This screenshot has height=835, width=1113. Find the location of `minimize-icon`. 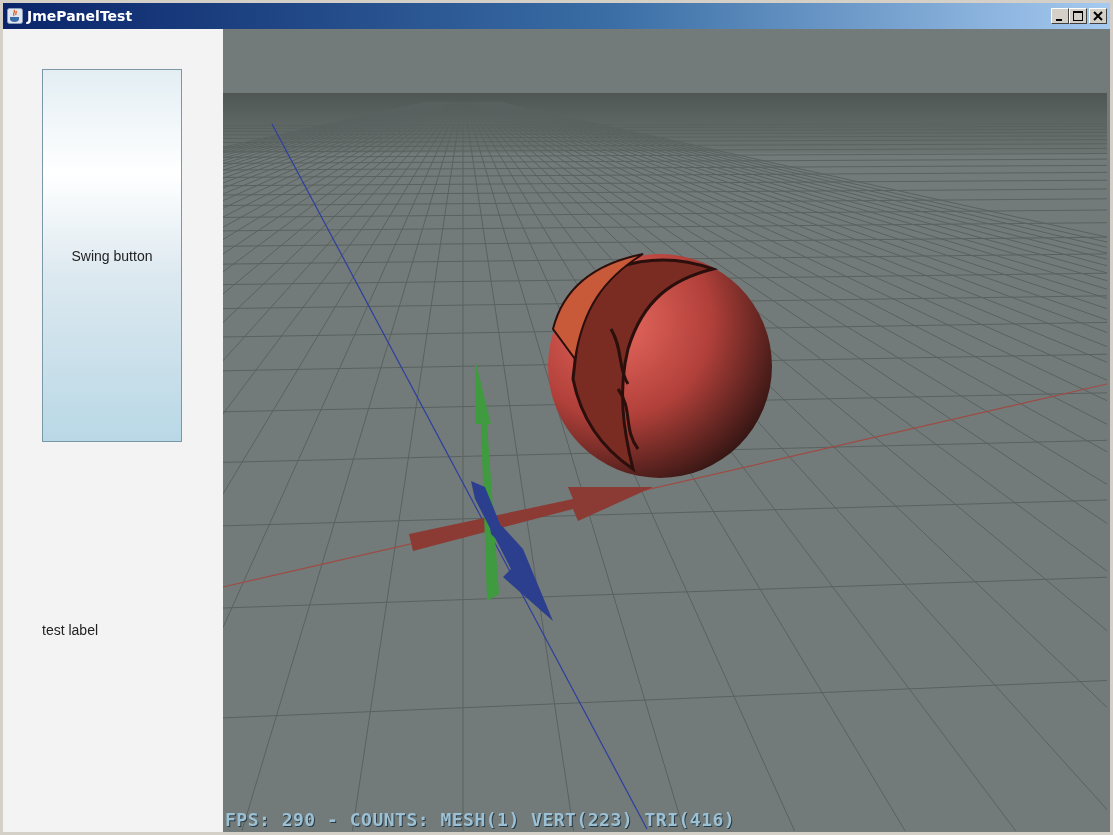

minimize-icon is located at coordinates (1058, 19).